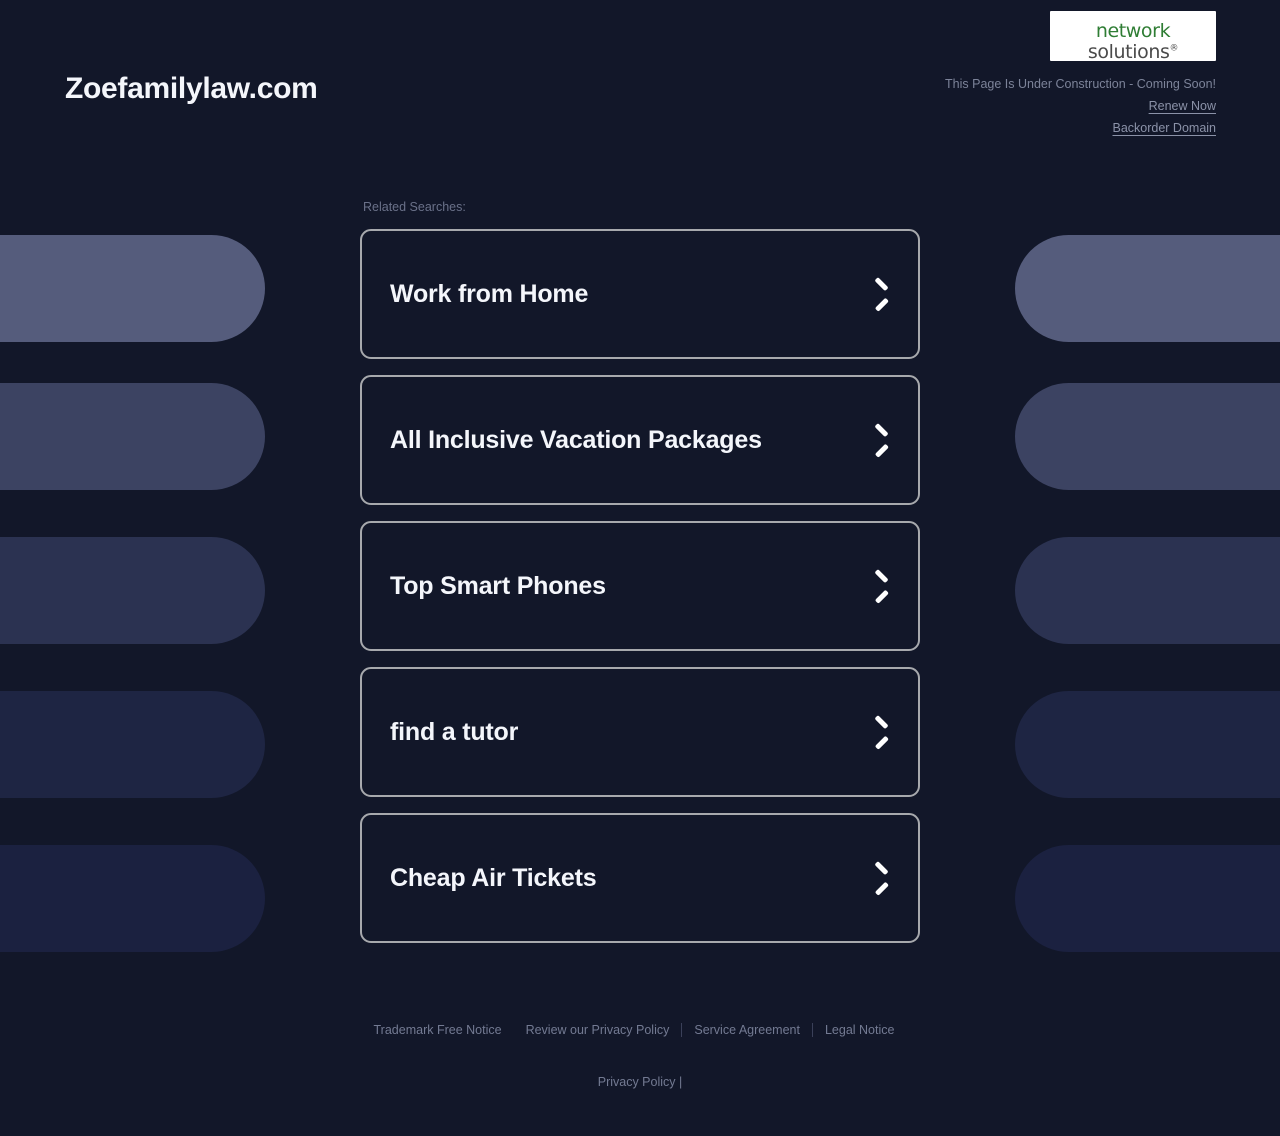  I want to click on logo-text-network: network, so click(1133, 31).